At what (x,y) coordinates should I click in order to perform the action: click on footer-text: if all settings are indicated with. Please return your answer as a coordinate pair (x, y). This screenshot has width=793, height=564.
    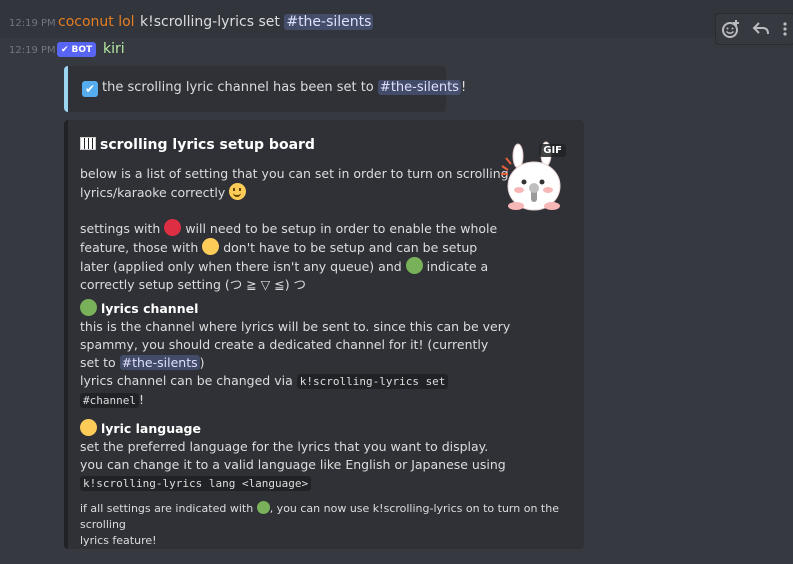
    Looking at the image, I should click on (167, 508).